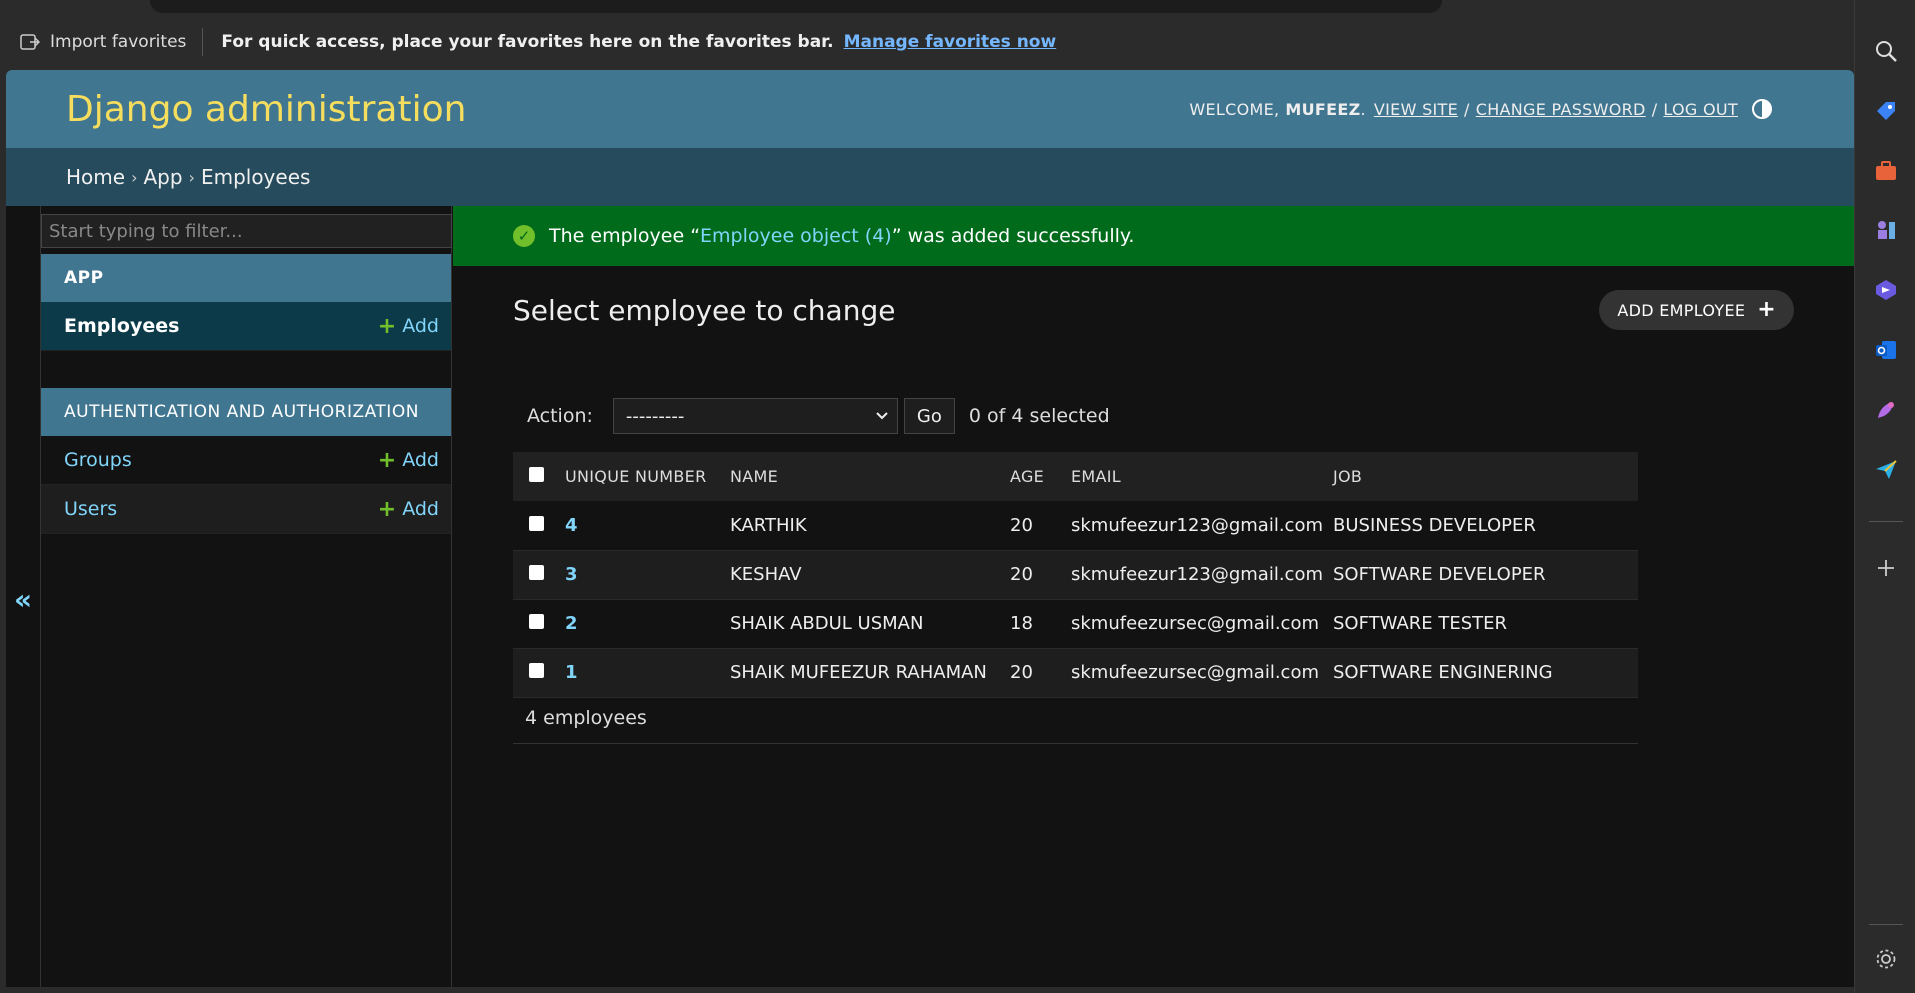 The image size is (1915, 993). Describe the element at coordinates (255, 177) in the screenshot. I see `breadcrumb-current: Employees` at that location.